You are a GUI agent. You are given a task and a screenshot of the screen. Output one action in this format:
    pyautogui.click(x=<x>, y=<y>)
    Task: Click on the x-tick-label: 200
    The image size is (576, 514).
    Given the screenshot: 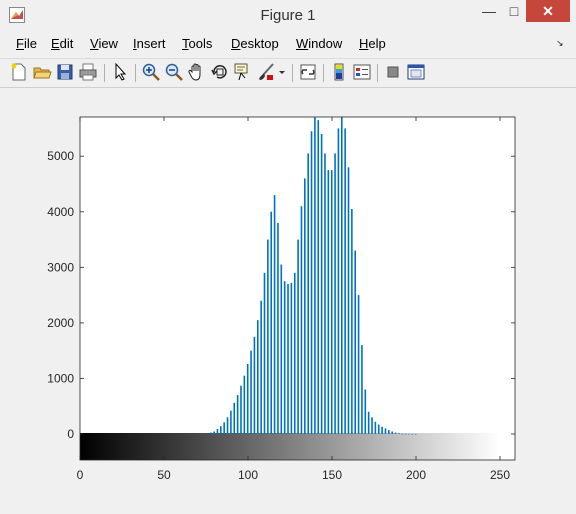 What is the action you would take?
    pyautogui.click(x=416, y=475)
    